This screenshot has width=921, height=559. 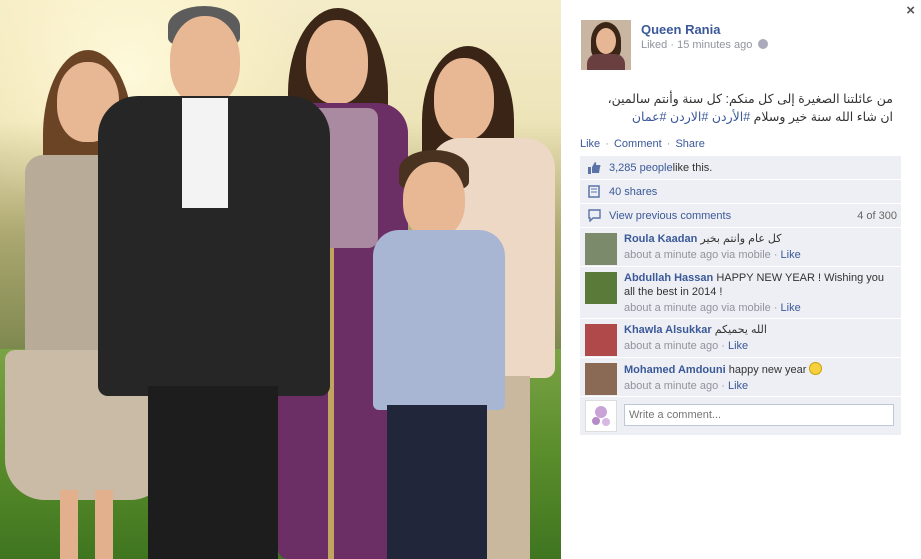 What do you see at coordinates (767, 370) in the screenshot?
I see `comment-text: happy new year` at bounding box center [767, 370].